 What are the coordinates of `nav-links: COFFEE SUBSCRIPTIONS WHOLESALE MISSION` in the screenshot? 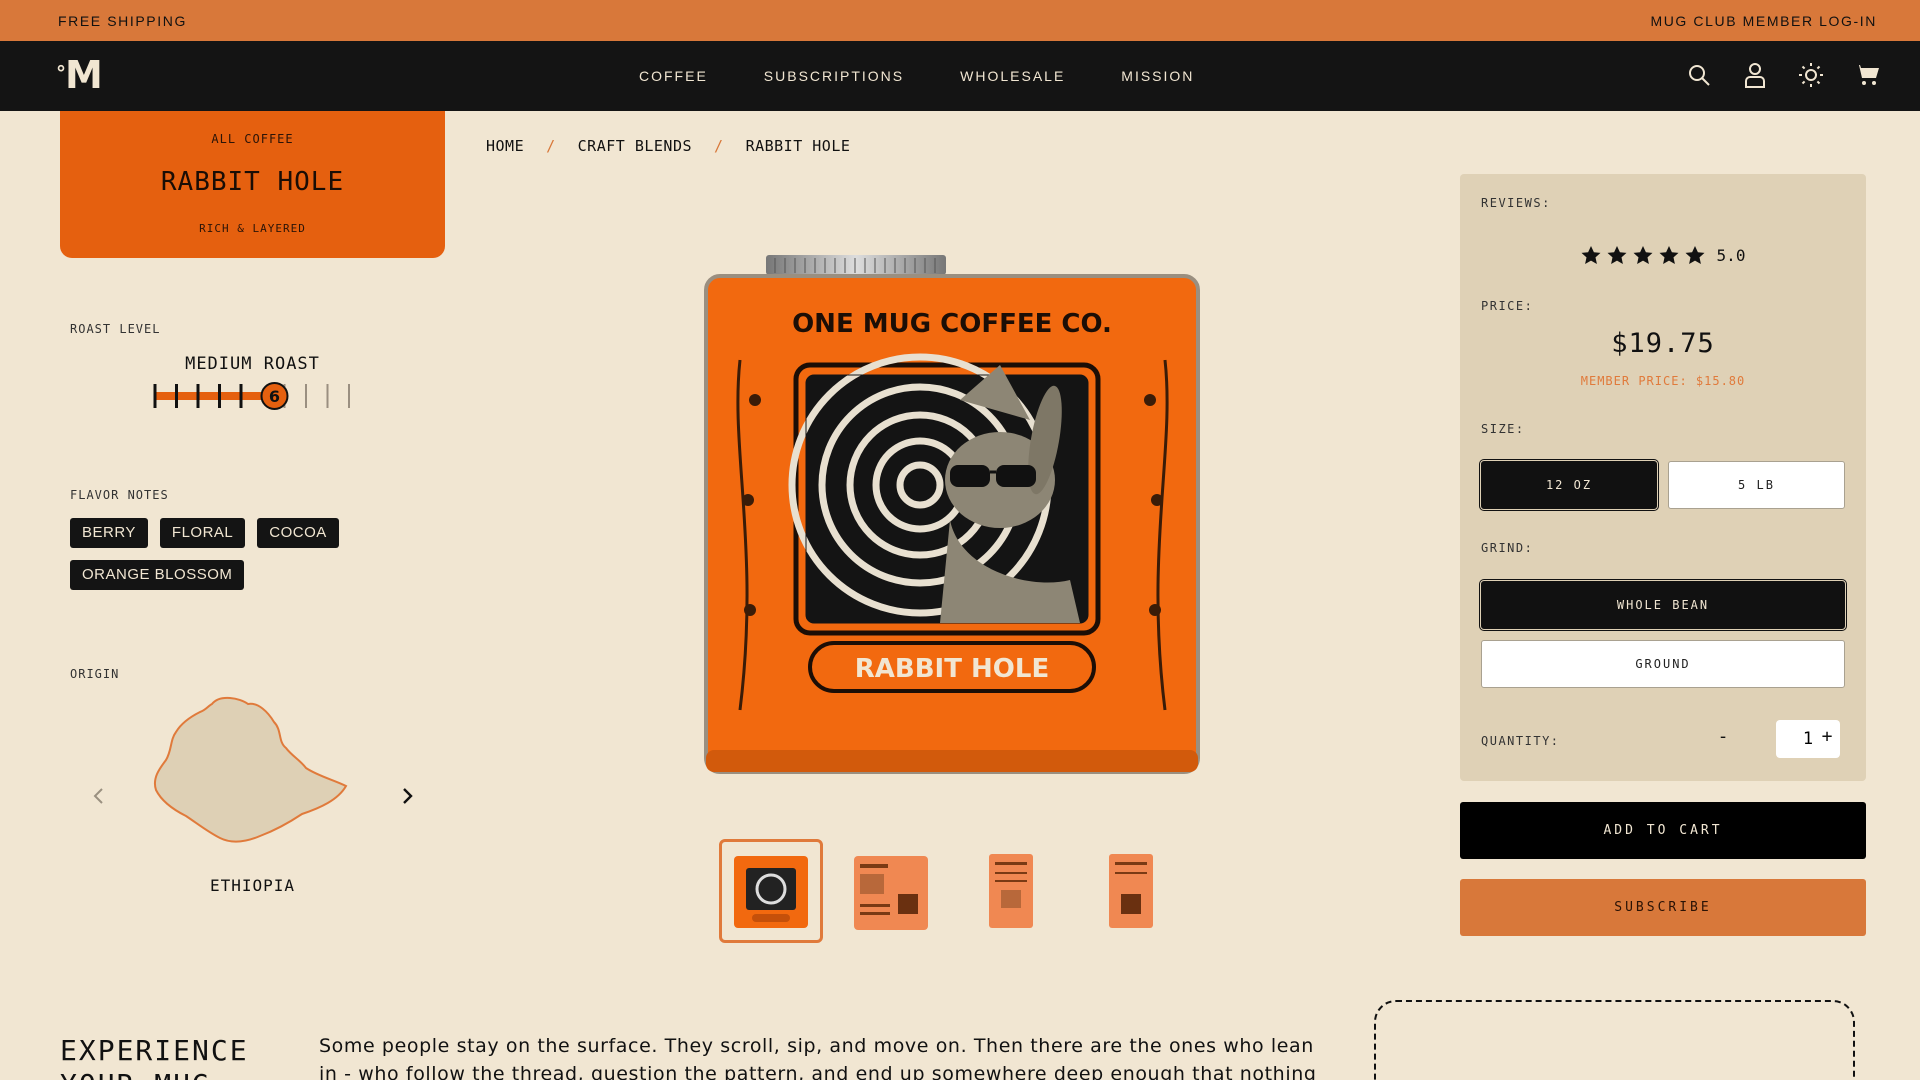 It's located at (916, 76).